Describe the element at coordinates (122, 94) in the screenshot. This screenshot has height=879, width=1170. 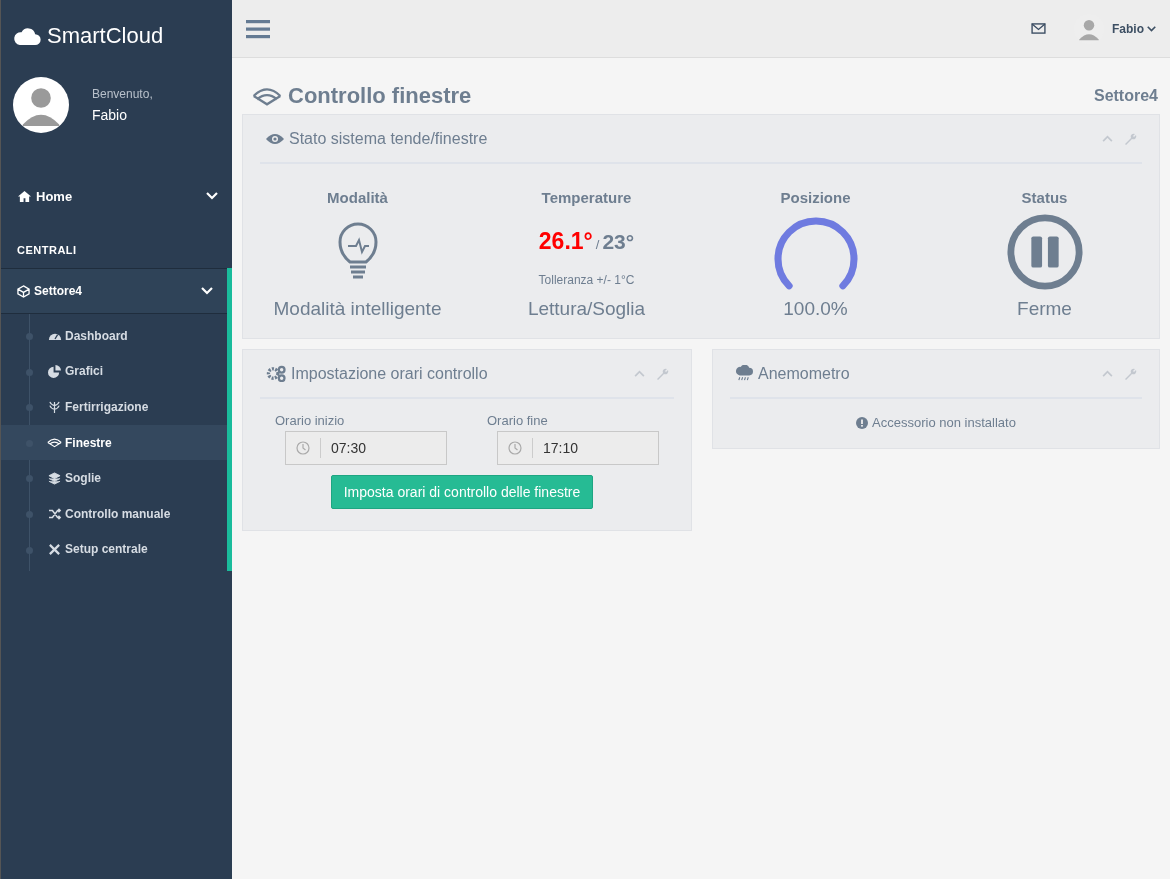
I see `greeting: Benvenuto,` at that location.